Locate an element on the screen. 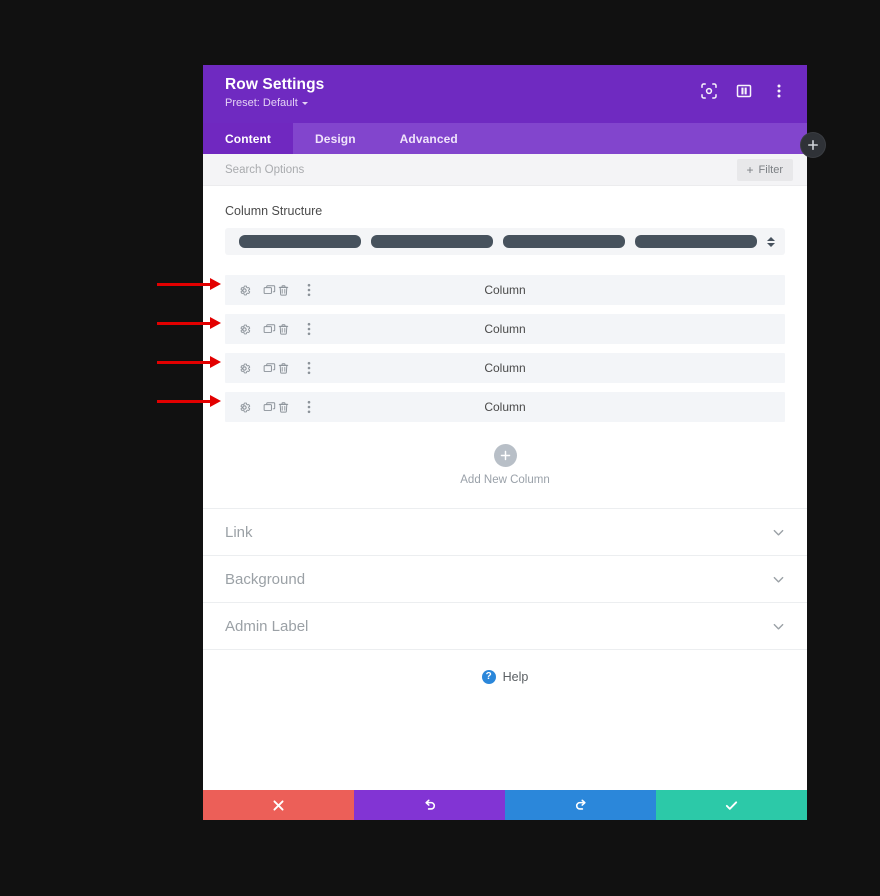 The height and width of the screenshot is (896, 880). header-title-group: Row Settings Preset: Default is located at coordinates (274, 92).